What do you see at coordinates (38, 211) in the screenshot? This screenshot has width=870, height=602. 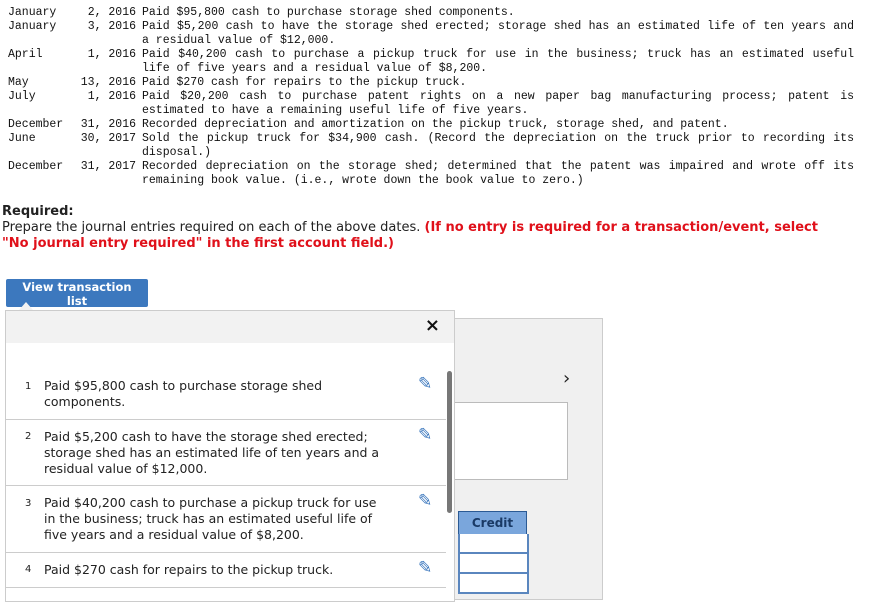 I see `required-label: Required:` at bounding box center [38, 211].